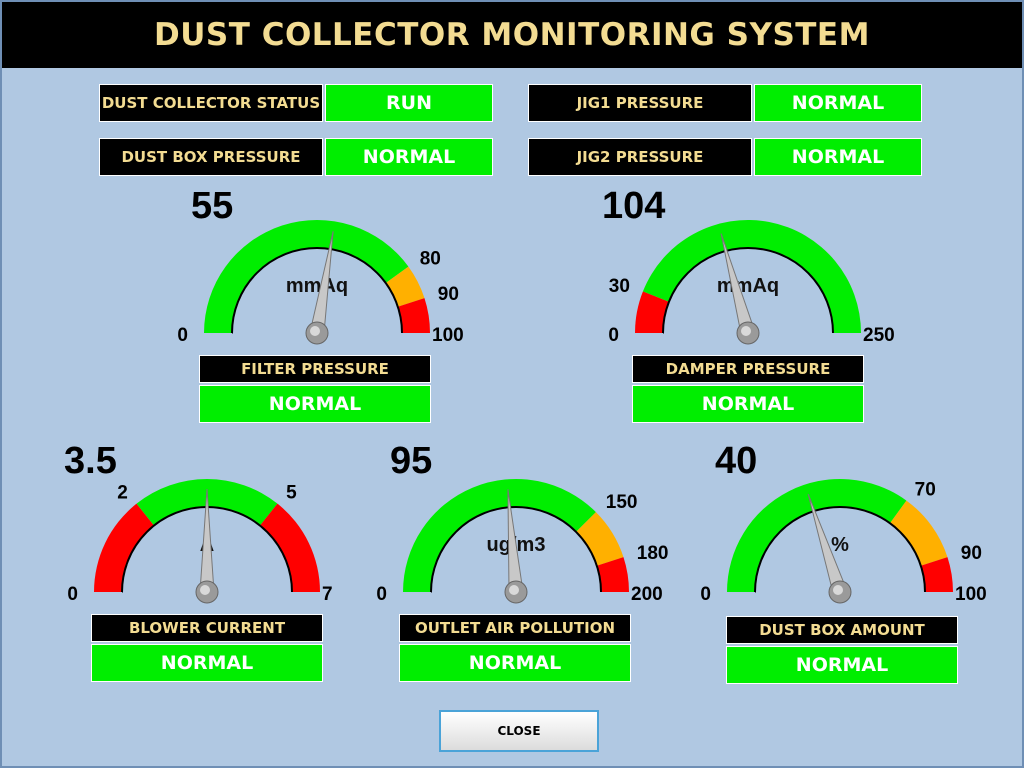 The width and height of the screenshot is (1024, 768). Describe the element at coordinates (619, 286) in the screenshot. I see `damper_pressure-tick-label-30: 30` at that location.